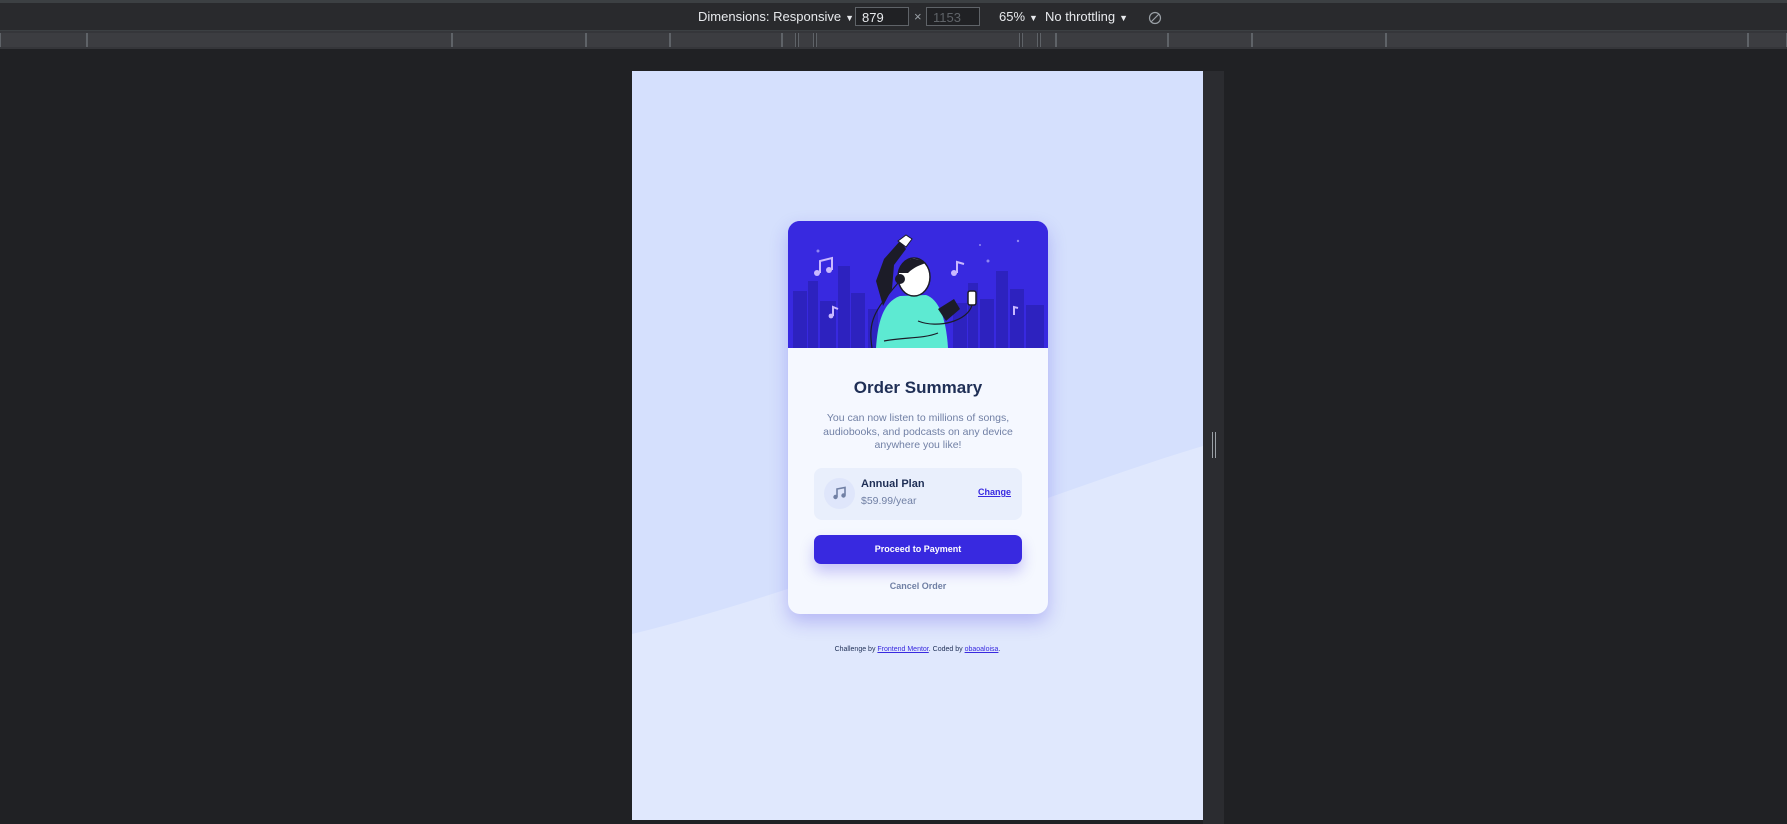  I want to click on cancel-order-button: Cancel Order, so click(918, 586).